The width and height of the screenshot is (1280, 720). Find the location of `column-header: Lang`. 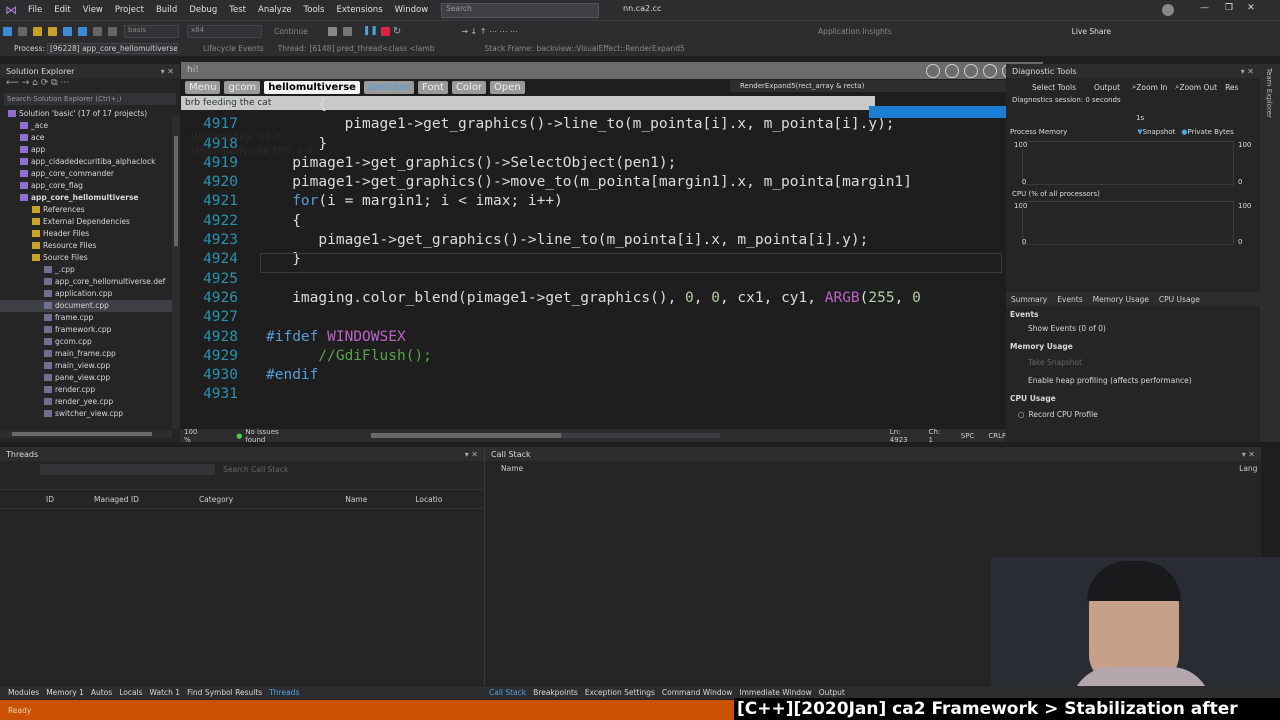

column-header: Lang is located at coordinates (1248, 468).